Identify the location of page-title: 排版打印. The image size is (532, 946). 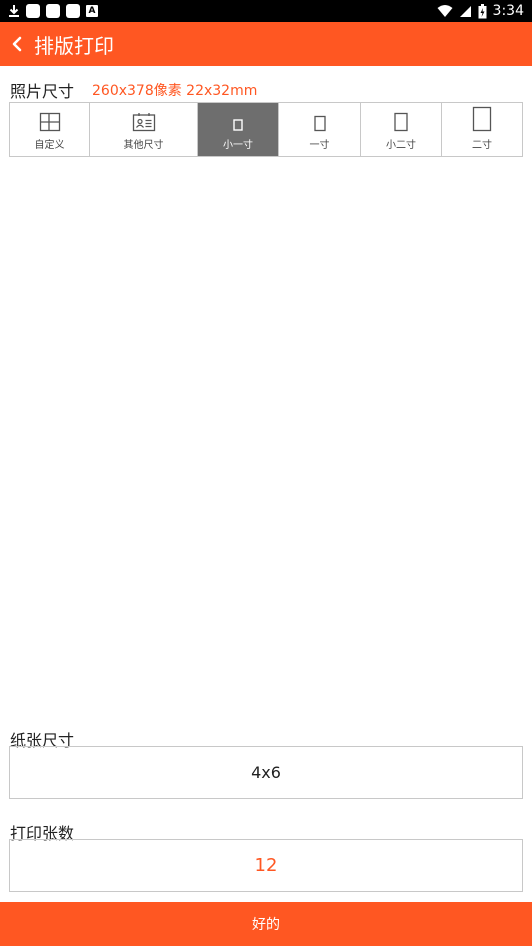
(74, 45).